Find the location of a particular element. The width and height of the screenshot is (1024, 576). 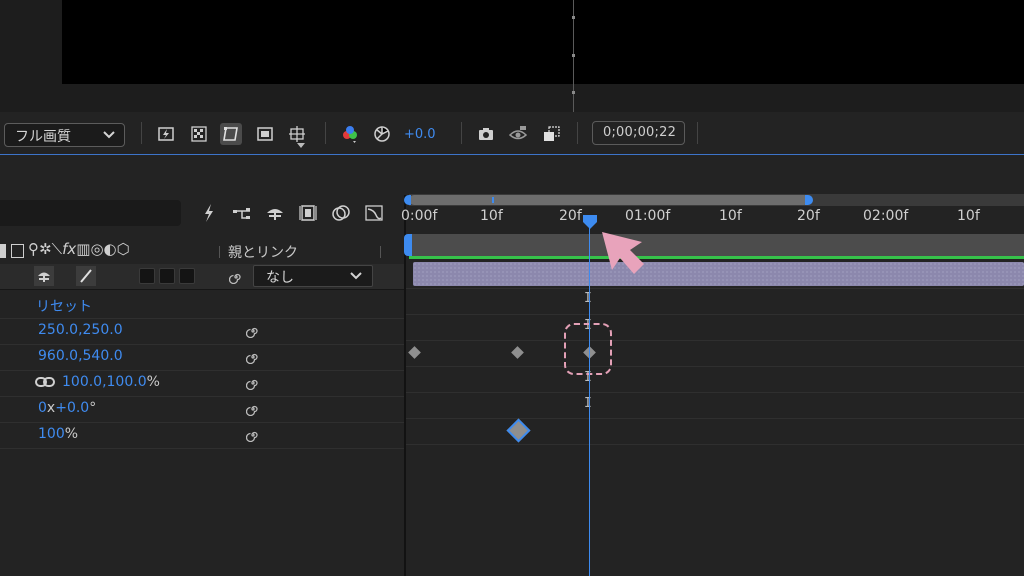

shy-switch is located at coordinates (44, 276).